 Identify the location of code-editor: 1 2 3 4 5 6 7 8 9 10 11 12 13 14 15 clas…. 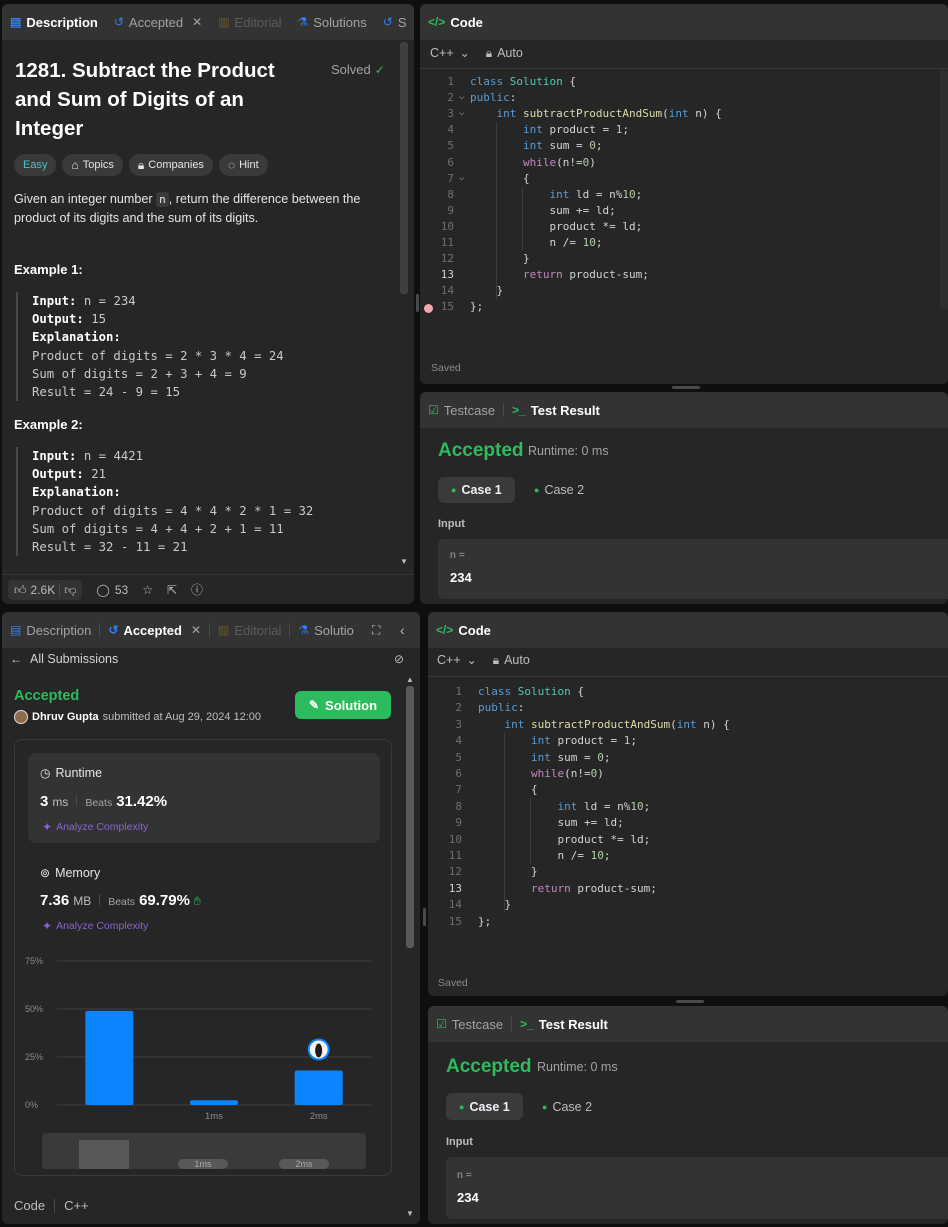
(688, 821).